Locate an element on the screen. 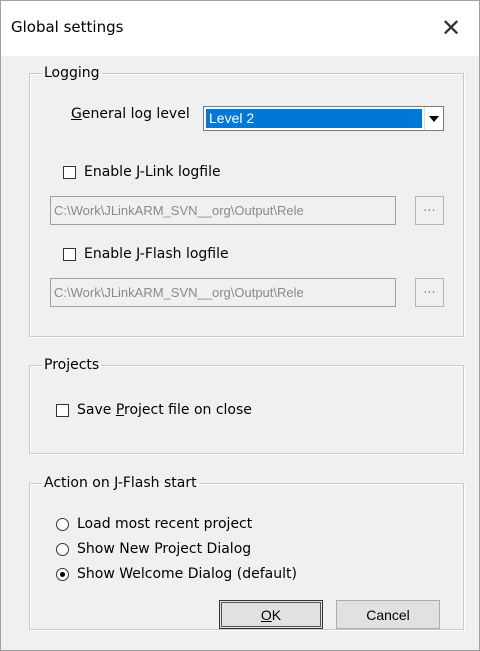 The image size is (480, 651). log-level-label: General log level is located at coordinates (130, 114).